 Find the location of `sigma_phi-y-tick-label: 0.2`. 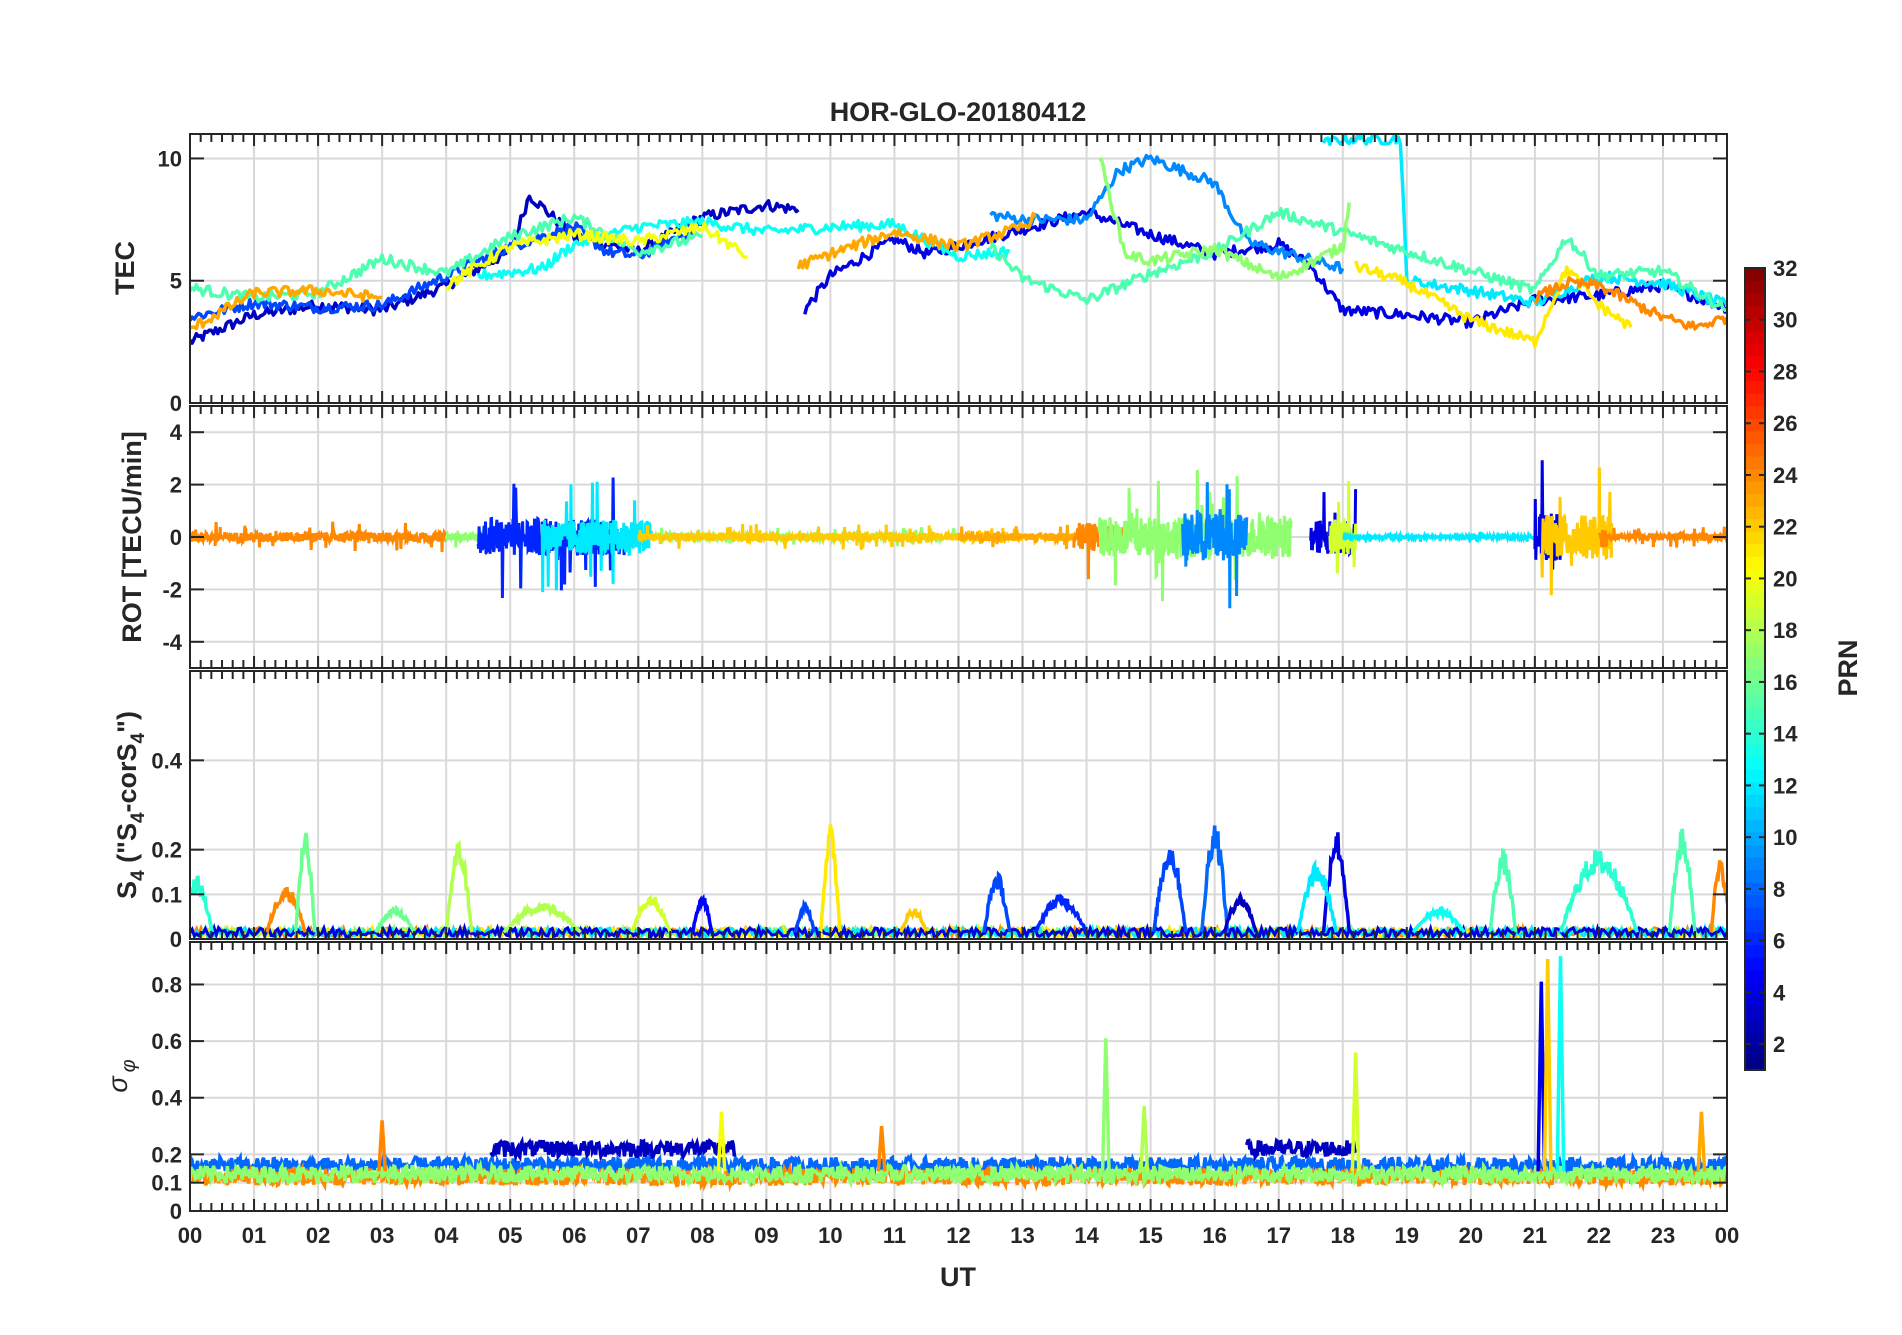

sigma_phi-y-tick-label: 0.2 is located at coordinates (166, 1154).